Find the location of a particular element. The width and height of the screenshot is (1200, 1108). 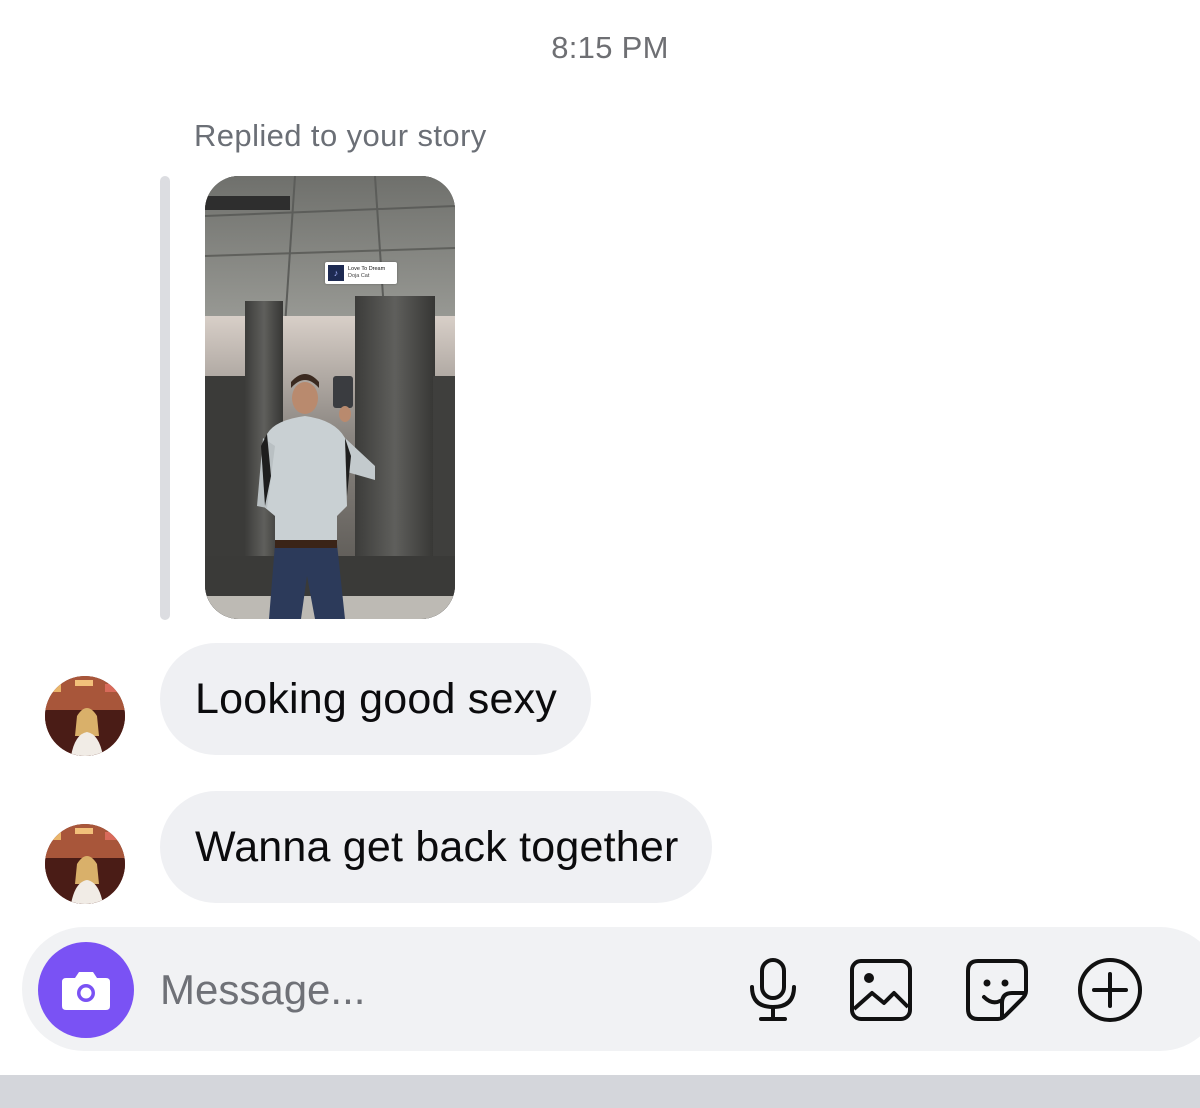

gallery-button is located at coordinates (881, 990).